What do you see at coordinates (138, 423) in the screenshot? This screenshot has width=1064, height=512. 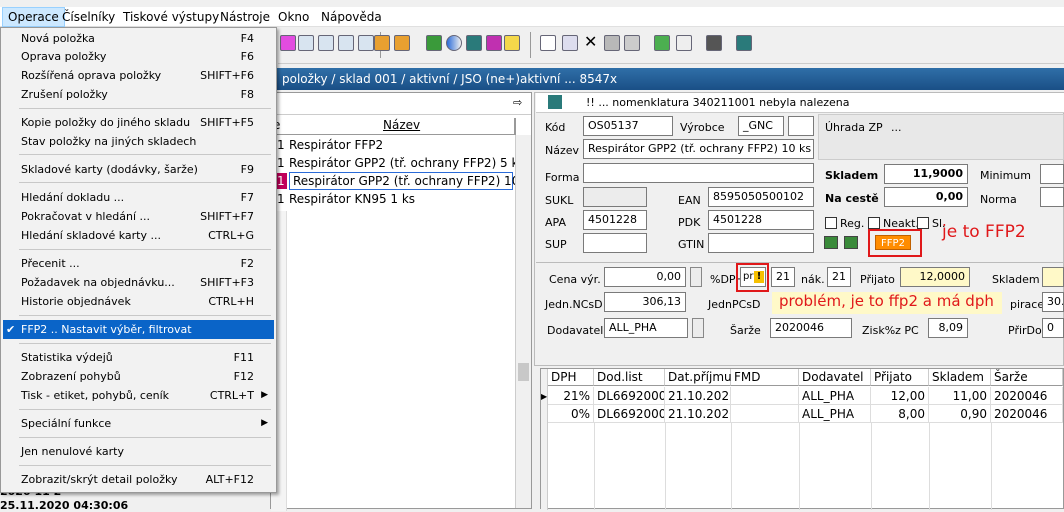 I see `menu-item-specialni-funkce: Speciální funkce ▶` at bounding box center [138, 423].